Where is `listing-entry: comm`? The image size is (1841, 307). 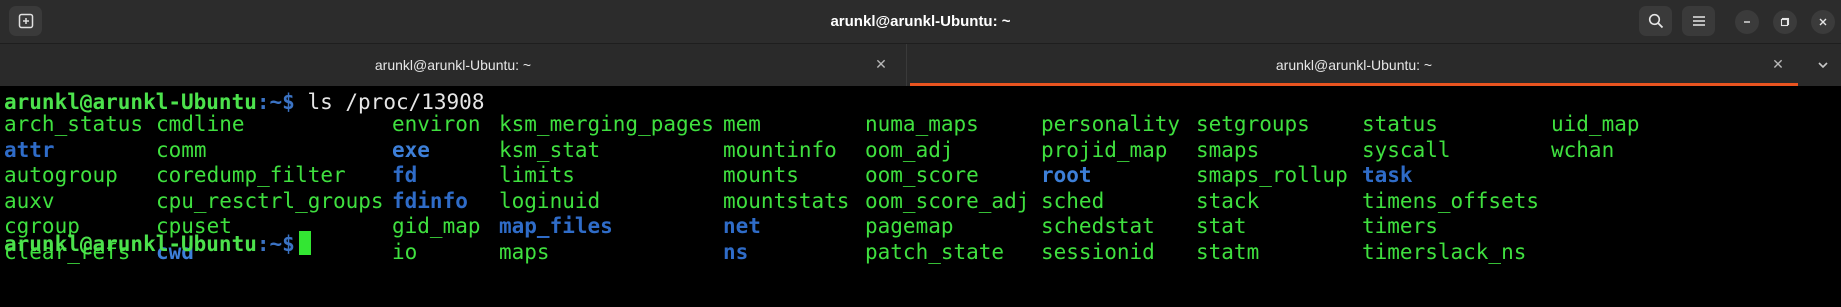
listing-entry: comm is located at coordinates (181, 149).